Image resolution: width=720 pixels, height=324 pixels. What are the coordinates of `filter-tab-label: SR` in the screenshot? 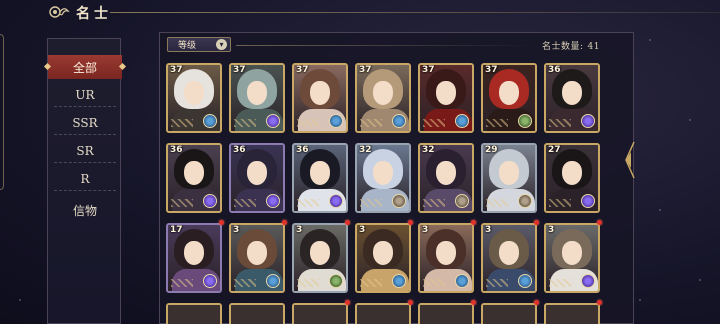 It's located at (85, 150).